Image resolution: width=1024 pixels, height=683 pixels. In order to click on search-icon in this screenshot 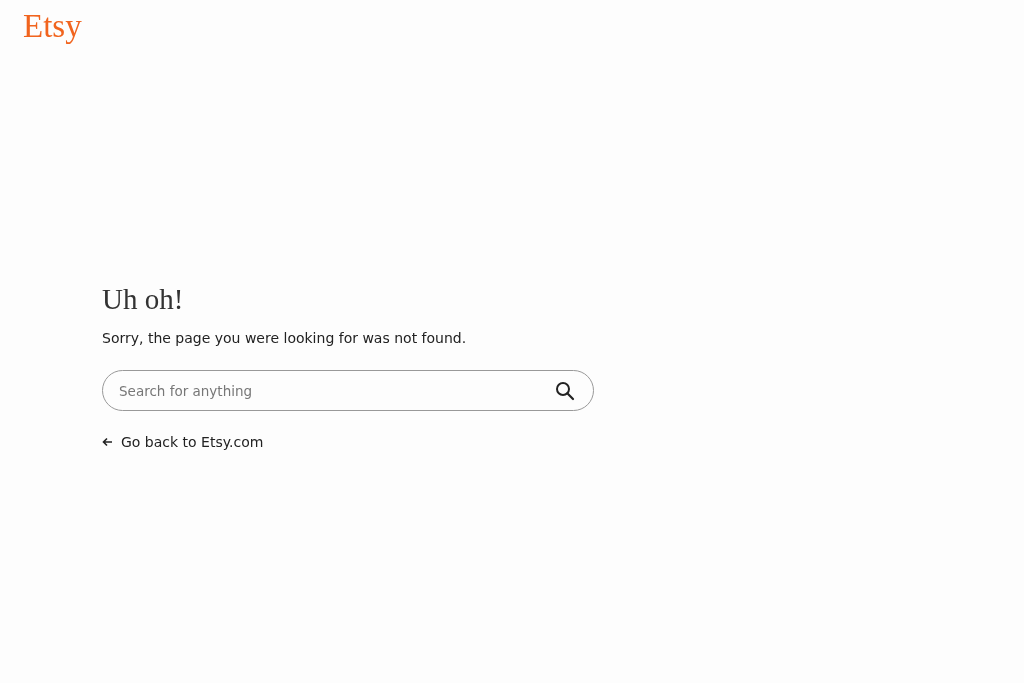, I will do `click(565, 391)`.